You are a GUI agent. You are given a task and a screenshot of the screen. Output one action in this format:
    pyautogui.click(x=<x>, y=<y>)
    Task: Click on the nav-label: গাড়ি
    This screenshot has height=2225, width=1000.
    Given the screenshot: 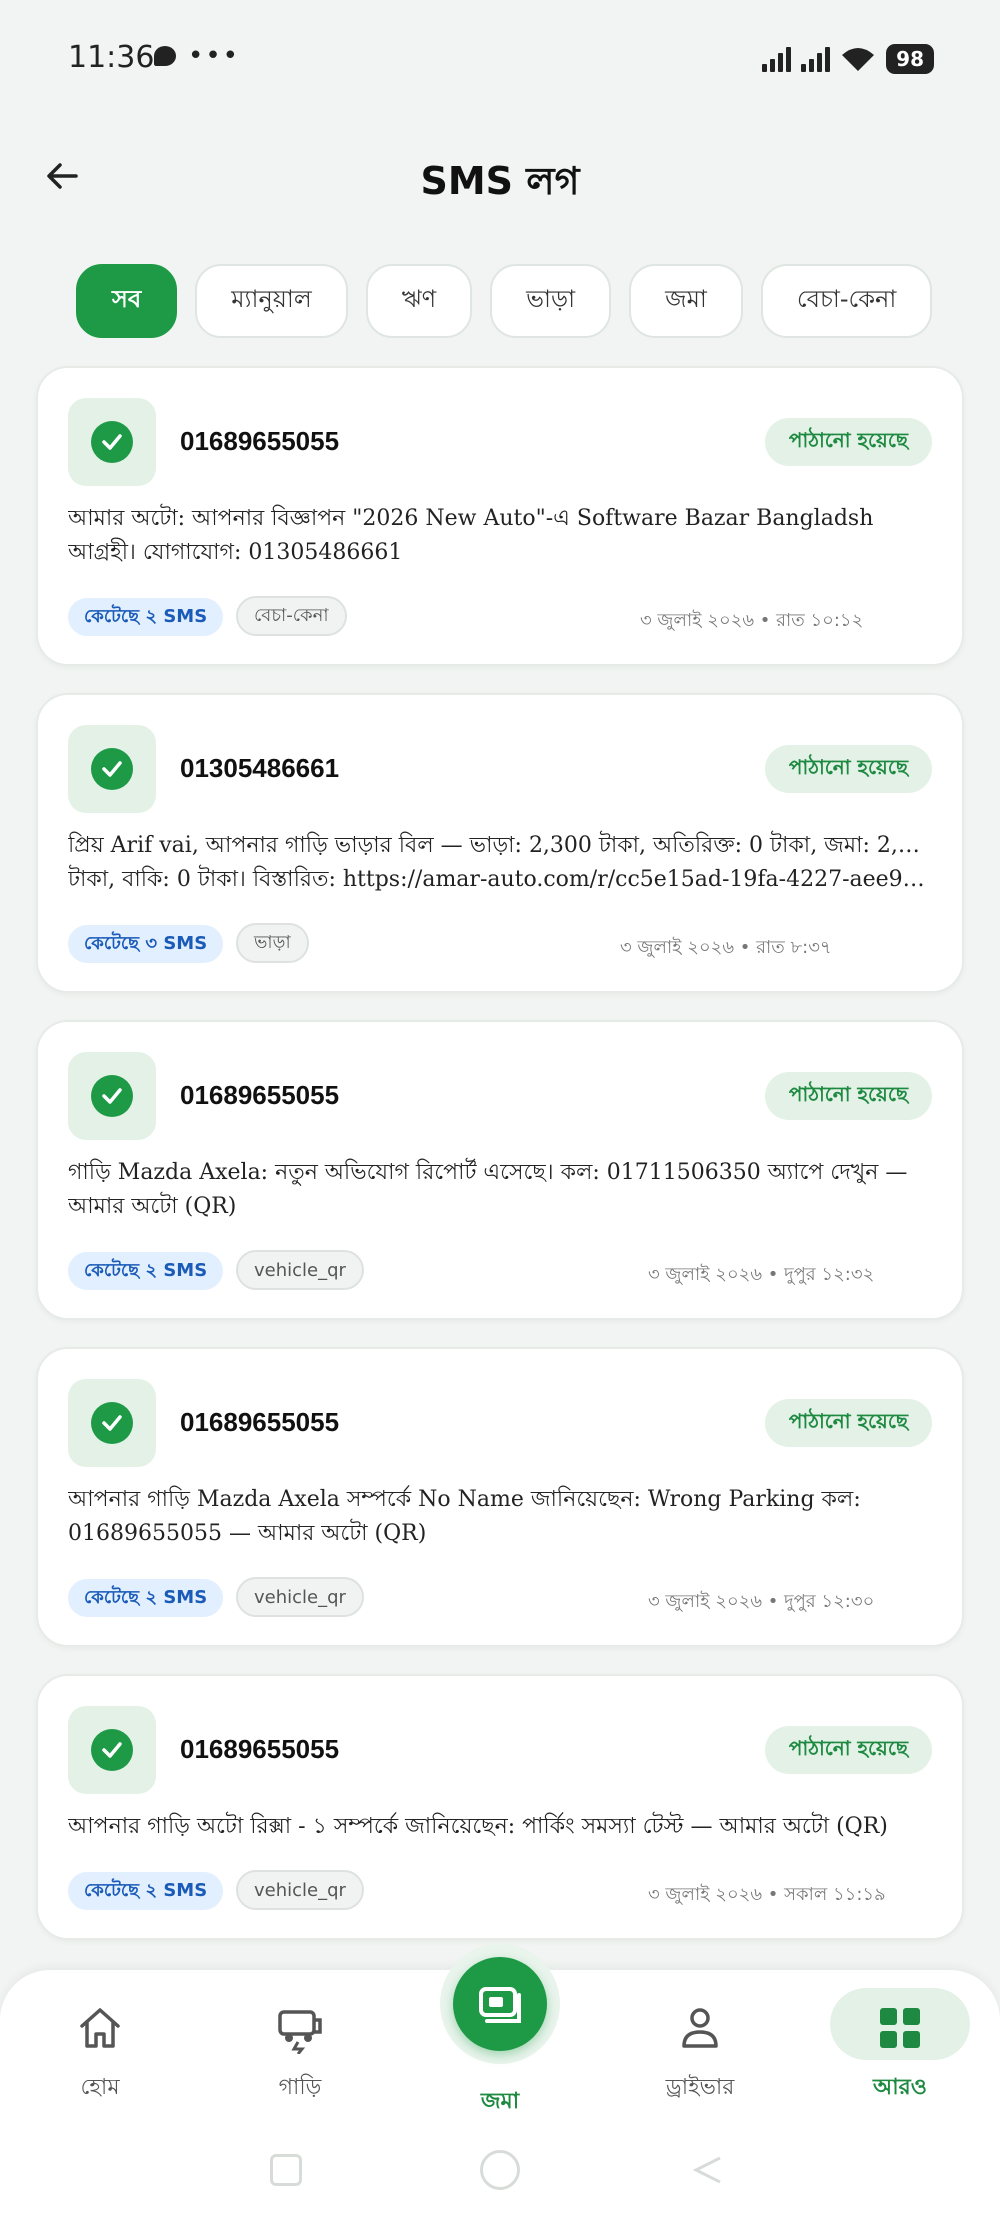 What is the action you would take?
    pyautogui.click(x=300, y=2087)
    